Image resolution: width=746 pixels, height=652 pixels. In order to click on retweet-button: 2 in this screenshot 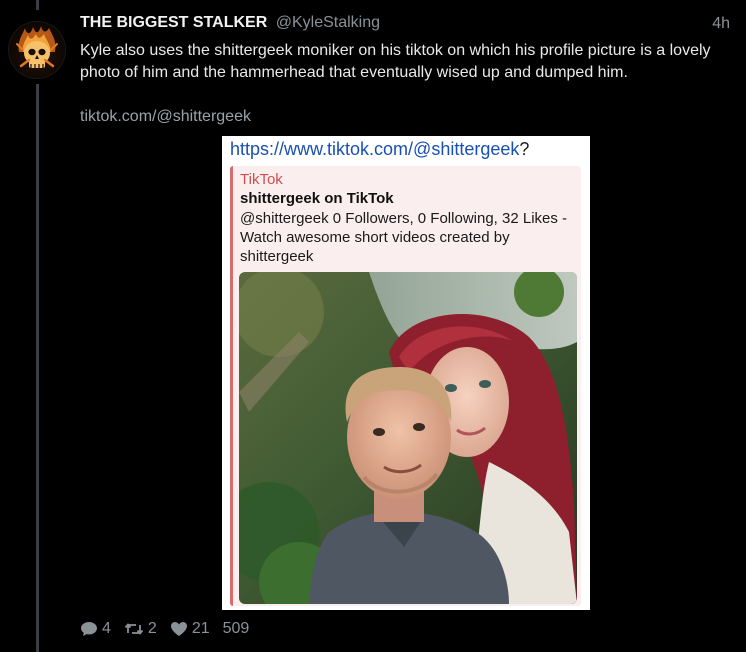, I will do `click(140, 629)`.